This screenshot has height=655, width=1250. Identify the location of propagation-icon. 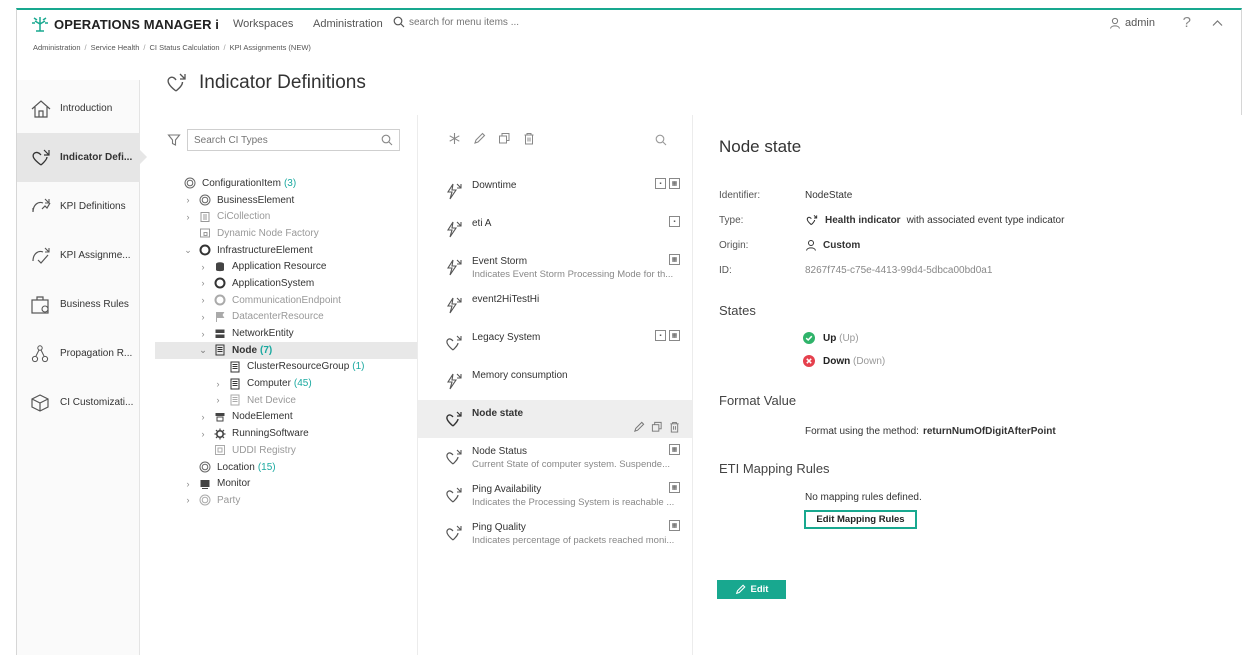
(41, 354).